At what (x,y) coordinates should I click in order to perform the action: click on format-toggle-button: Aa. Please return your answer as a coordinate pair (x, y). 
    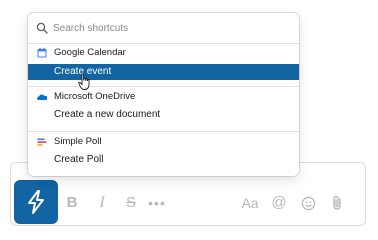
    Looking at the image, I should click on (250, 203).